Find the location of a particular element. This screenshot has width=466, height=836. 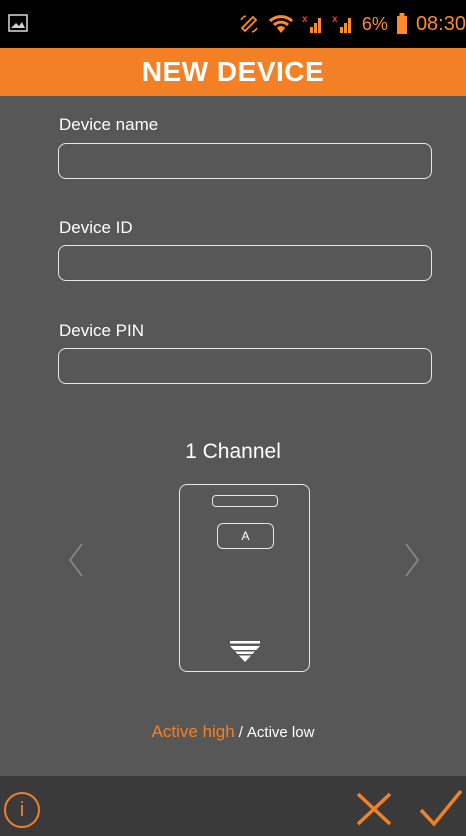

device-slot is located at coordinates (245, 501).